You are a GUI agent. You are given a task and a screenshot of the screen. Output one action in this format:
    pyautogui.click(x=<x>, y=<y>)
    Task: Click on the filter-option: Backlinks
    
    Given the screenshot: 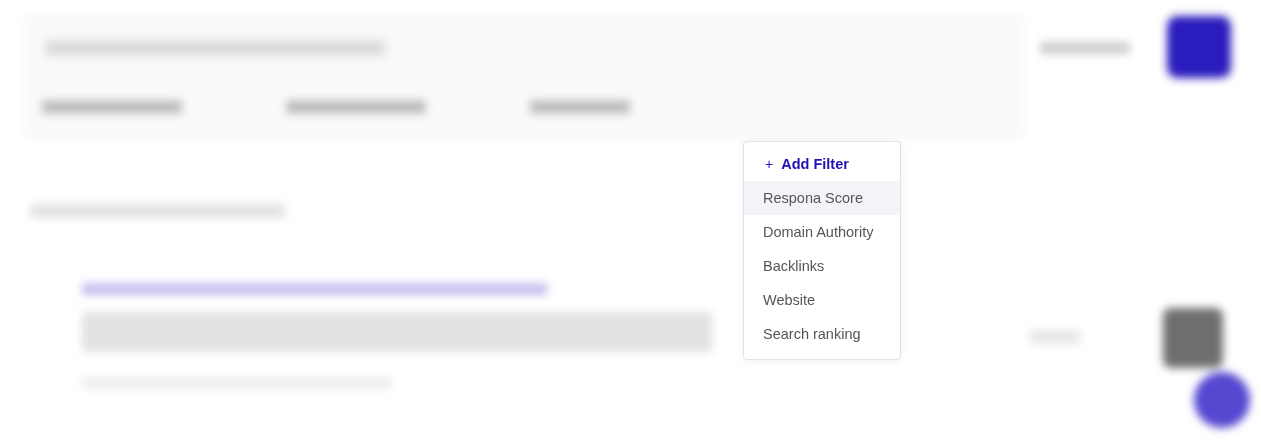 What is the action you would take?
    pyautogui.click(x=822, y=266)
    